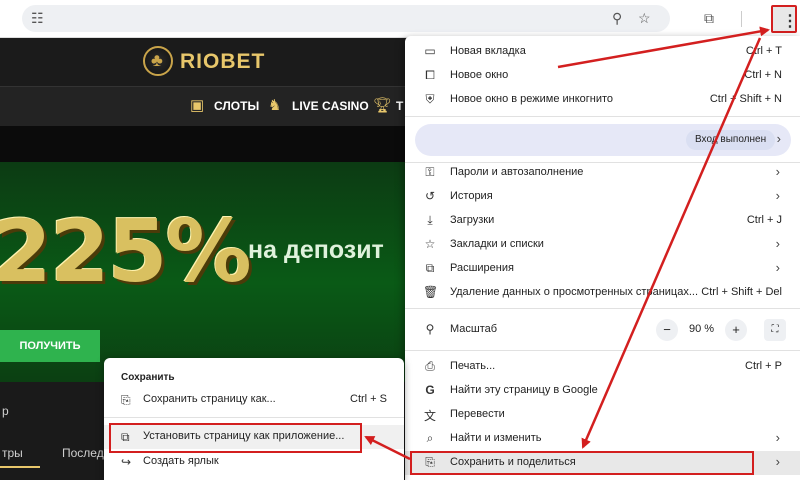  What do you see at coordinates (702, 329) in the screenshot?
I see `zoom-level: 90 %` at bounding box center [702, 329].